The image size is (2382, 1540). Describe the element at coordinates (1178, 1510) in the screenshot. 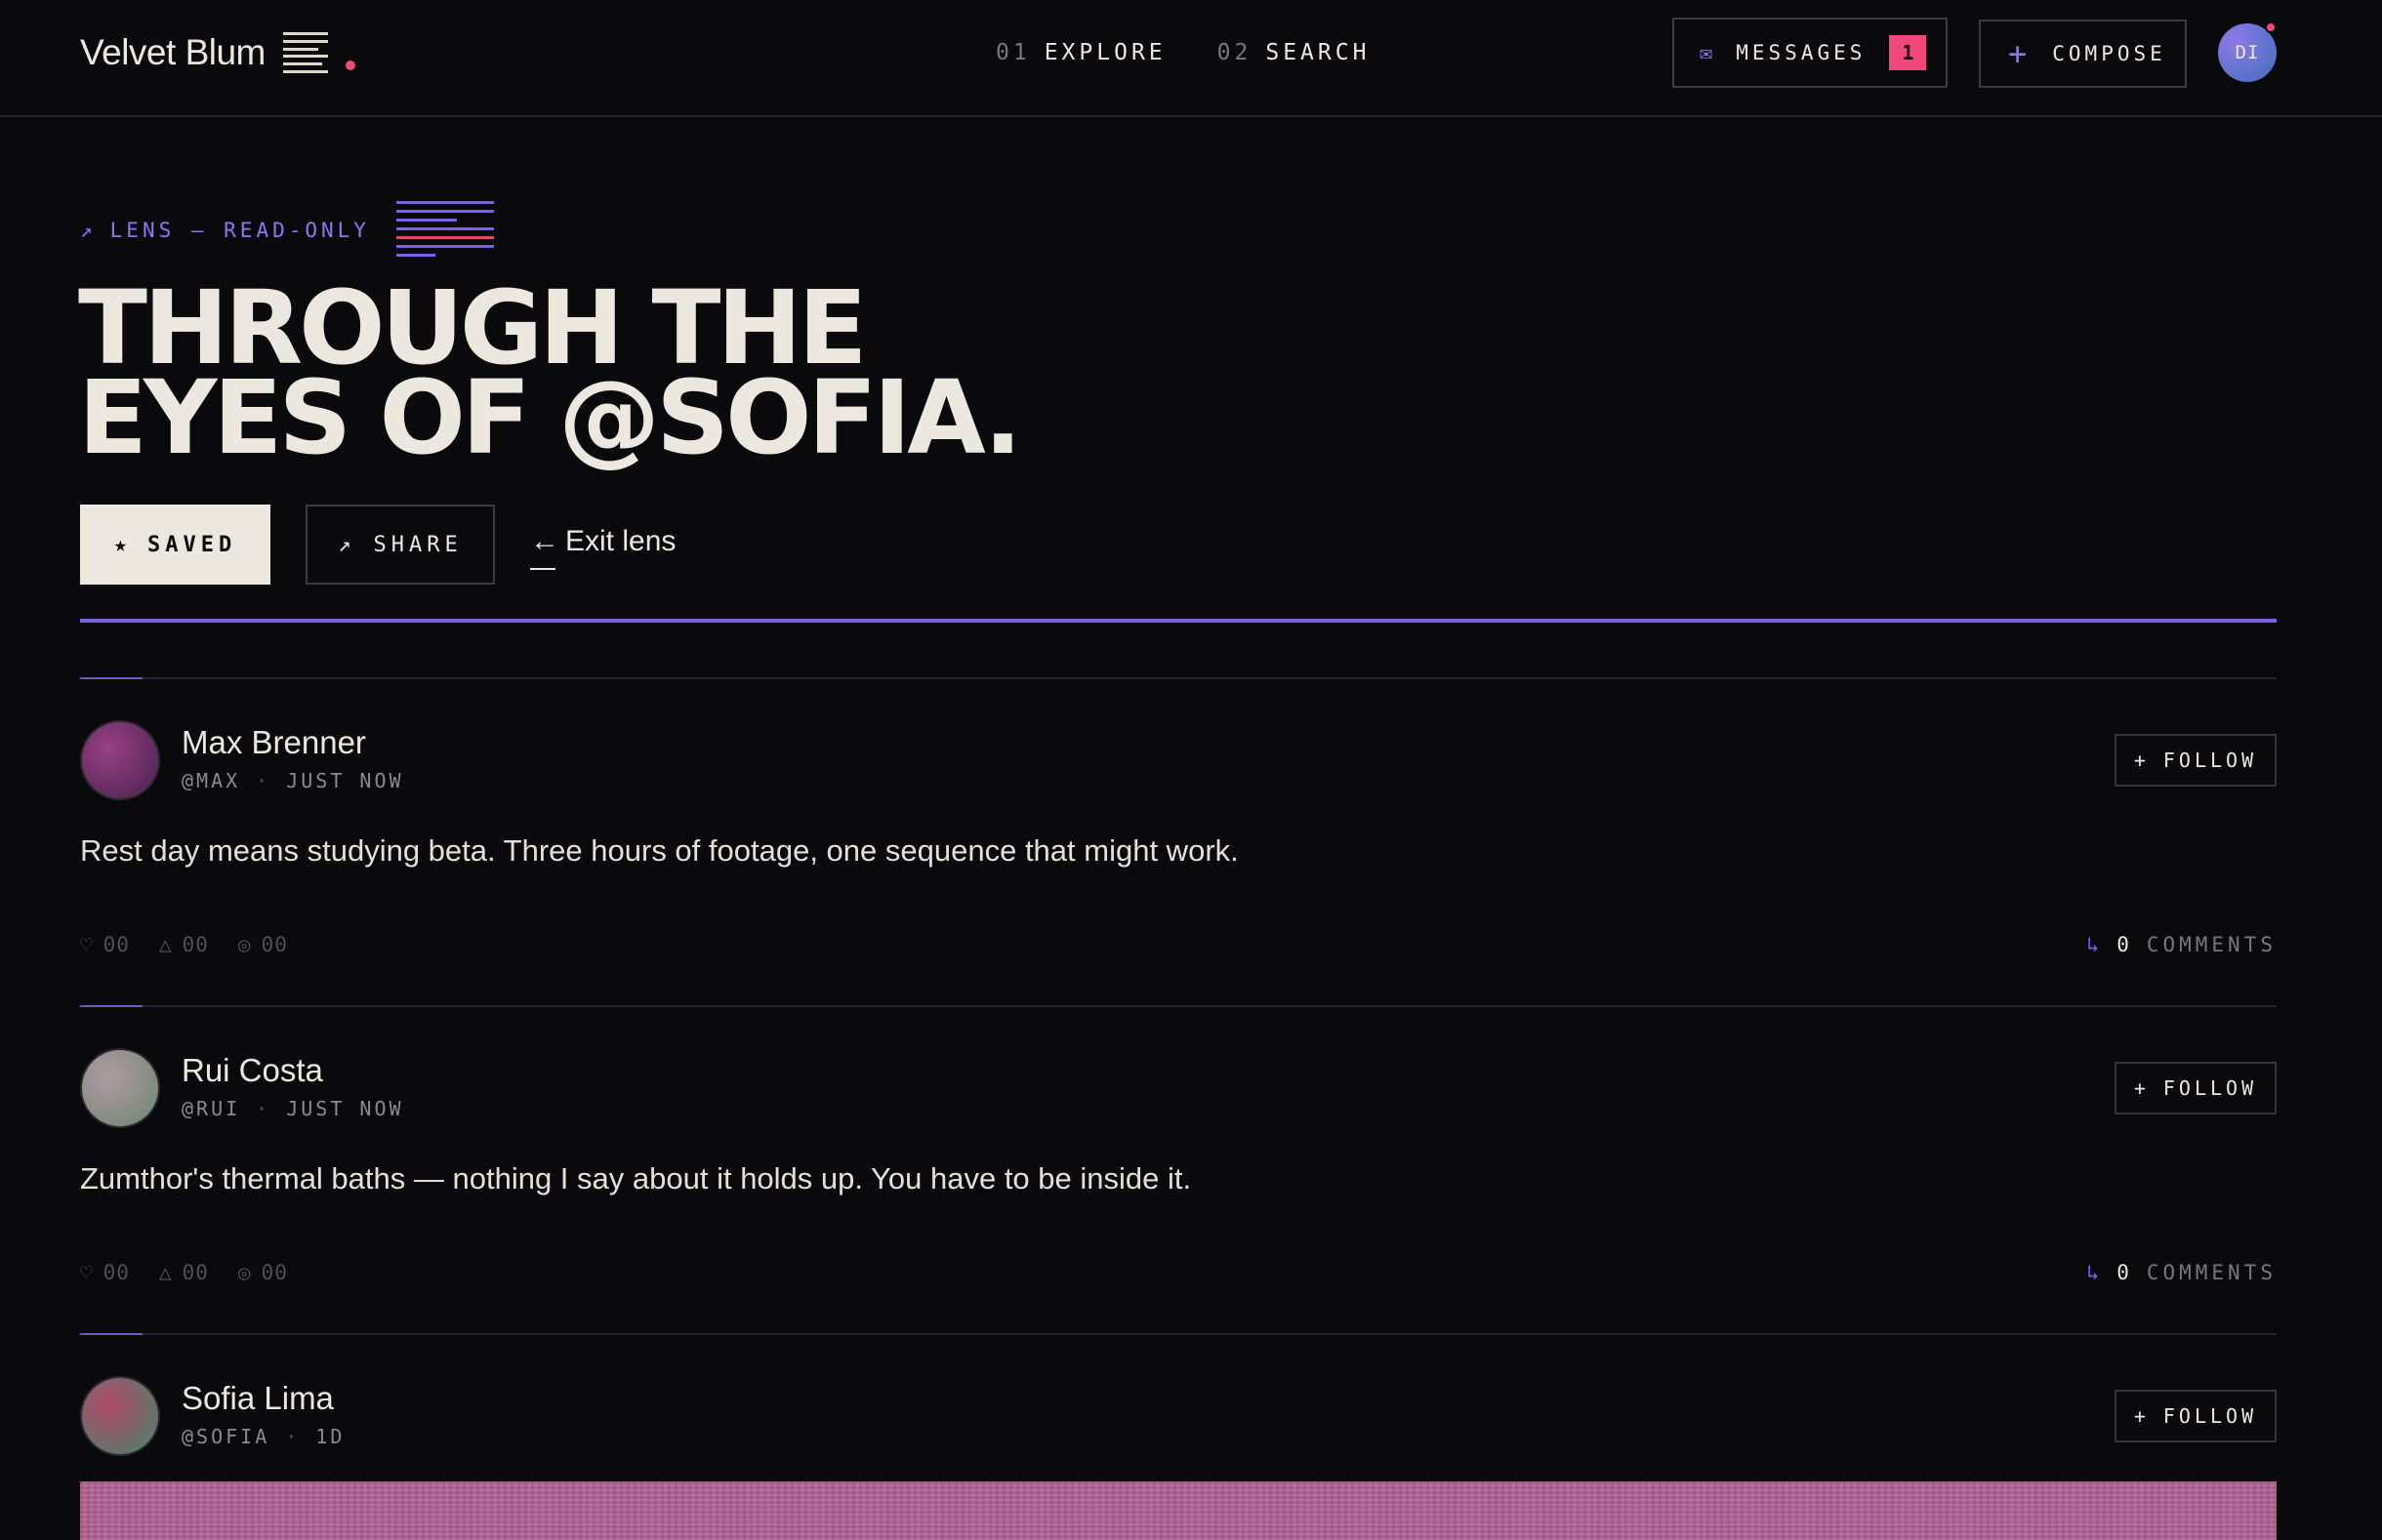

I see `post-image` at that location.